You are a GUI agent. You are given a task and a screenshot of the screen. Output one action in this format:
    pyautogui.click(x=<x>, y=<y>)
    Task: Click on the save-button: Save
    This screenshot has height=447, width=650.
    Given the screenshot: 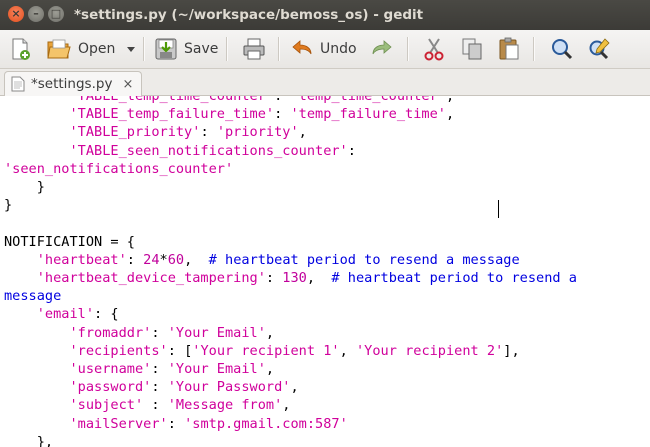 What is the action you would take?
    pyautogui.click(x=186, y=49)
    